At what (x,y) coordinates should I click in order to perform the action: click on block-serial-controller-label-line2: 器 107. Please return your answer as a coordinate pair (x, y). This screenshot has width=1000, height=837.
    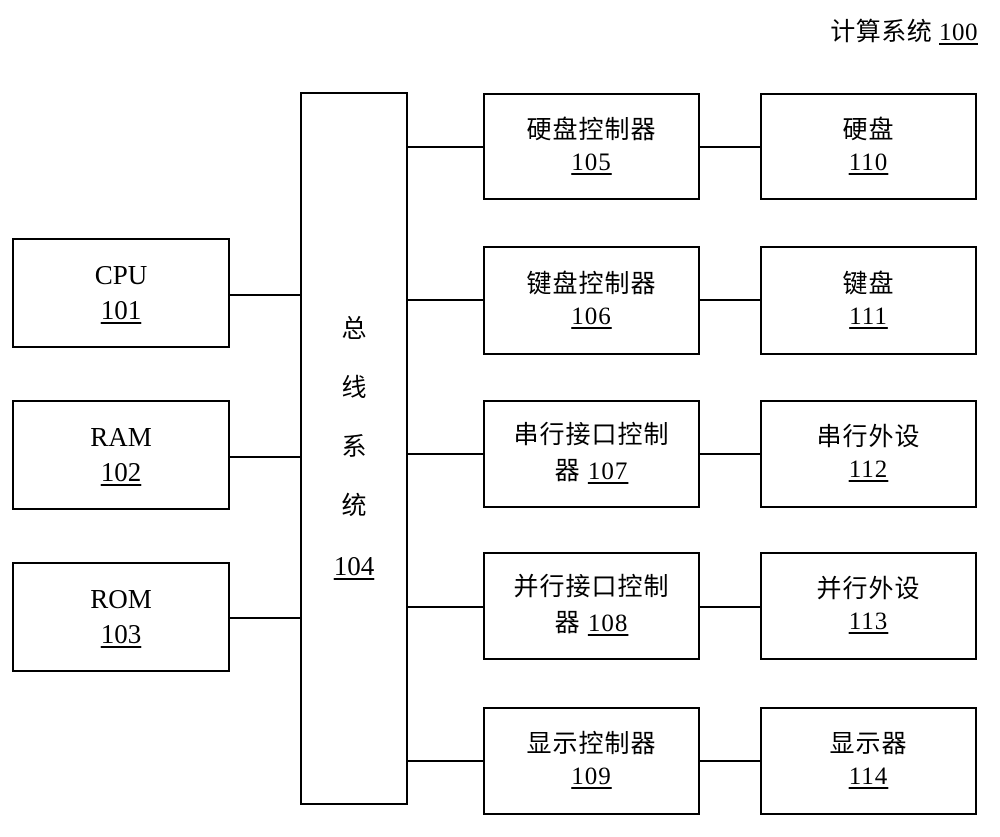
    Looking at the image, I should click on (592, 472).